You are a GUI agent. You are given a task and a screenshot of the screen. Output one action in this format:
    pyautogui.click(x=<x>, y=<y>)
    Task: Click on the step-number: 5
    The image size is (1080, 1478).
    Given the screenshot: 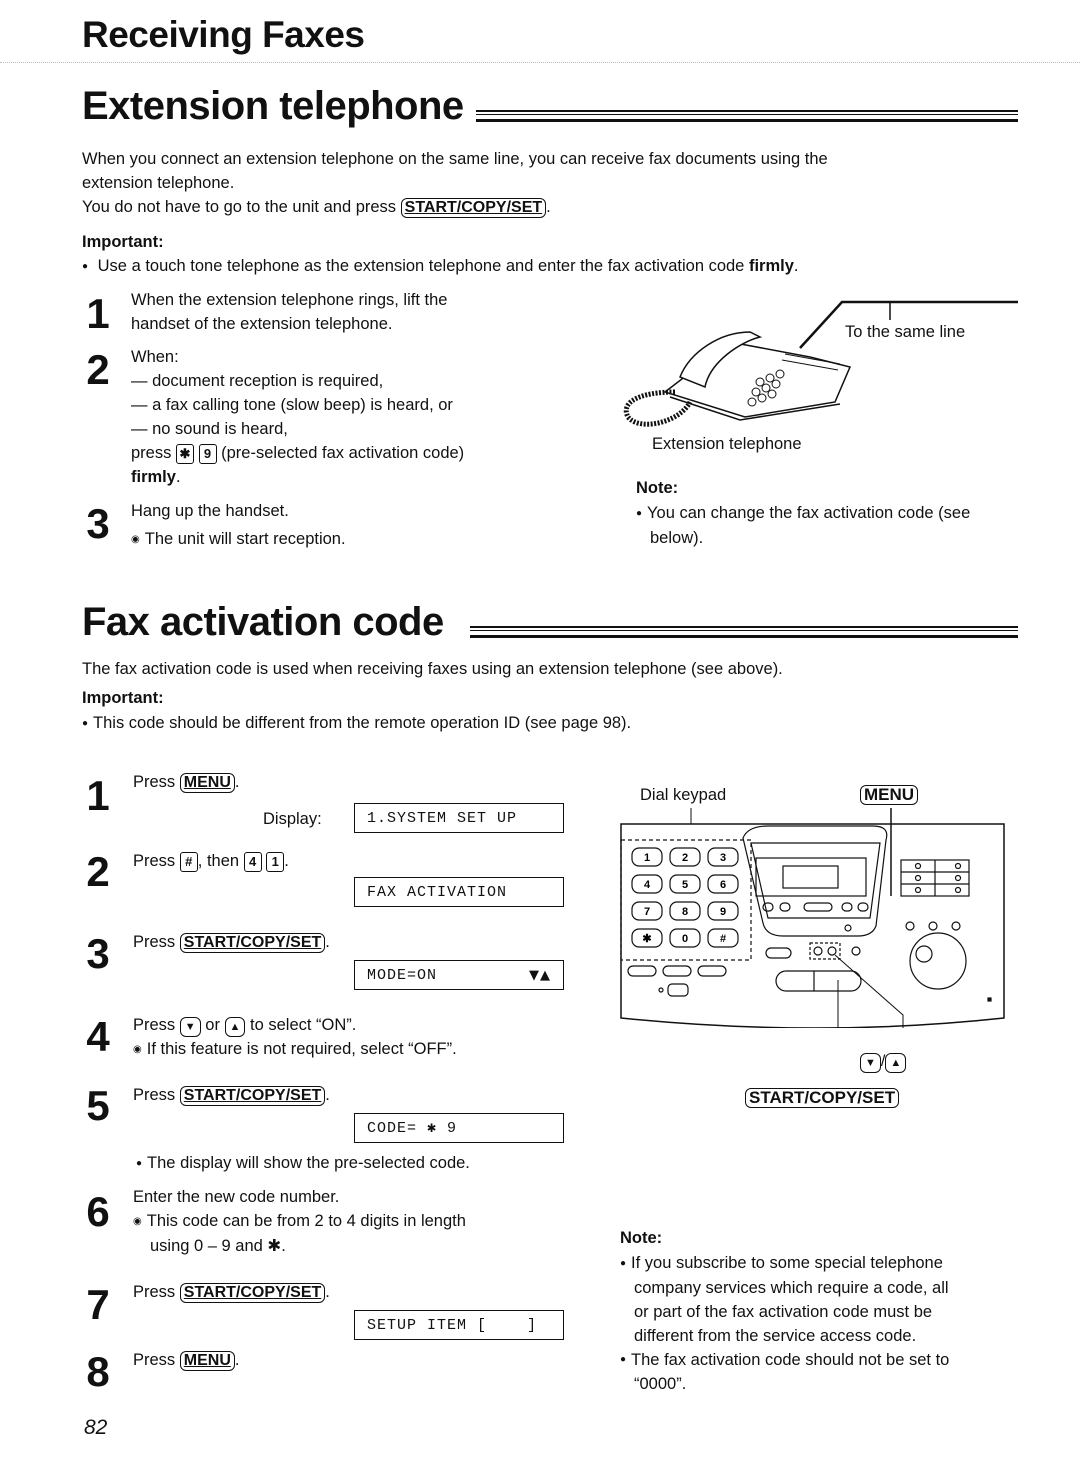 What is the action you would take?
    pyautogui.click(x=98, y=1105)
    